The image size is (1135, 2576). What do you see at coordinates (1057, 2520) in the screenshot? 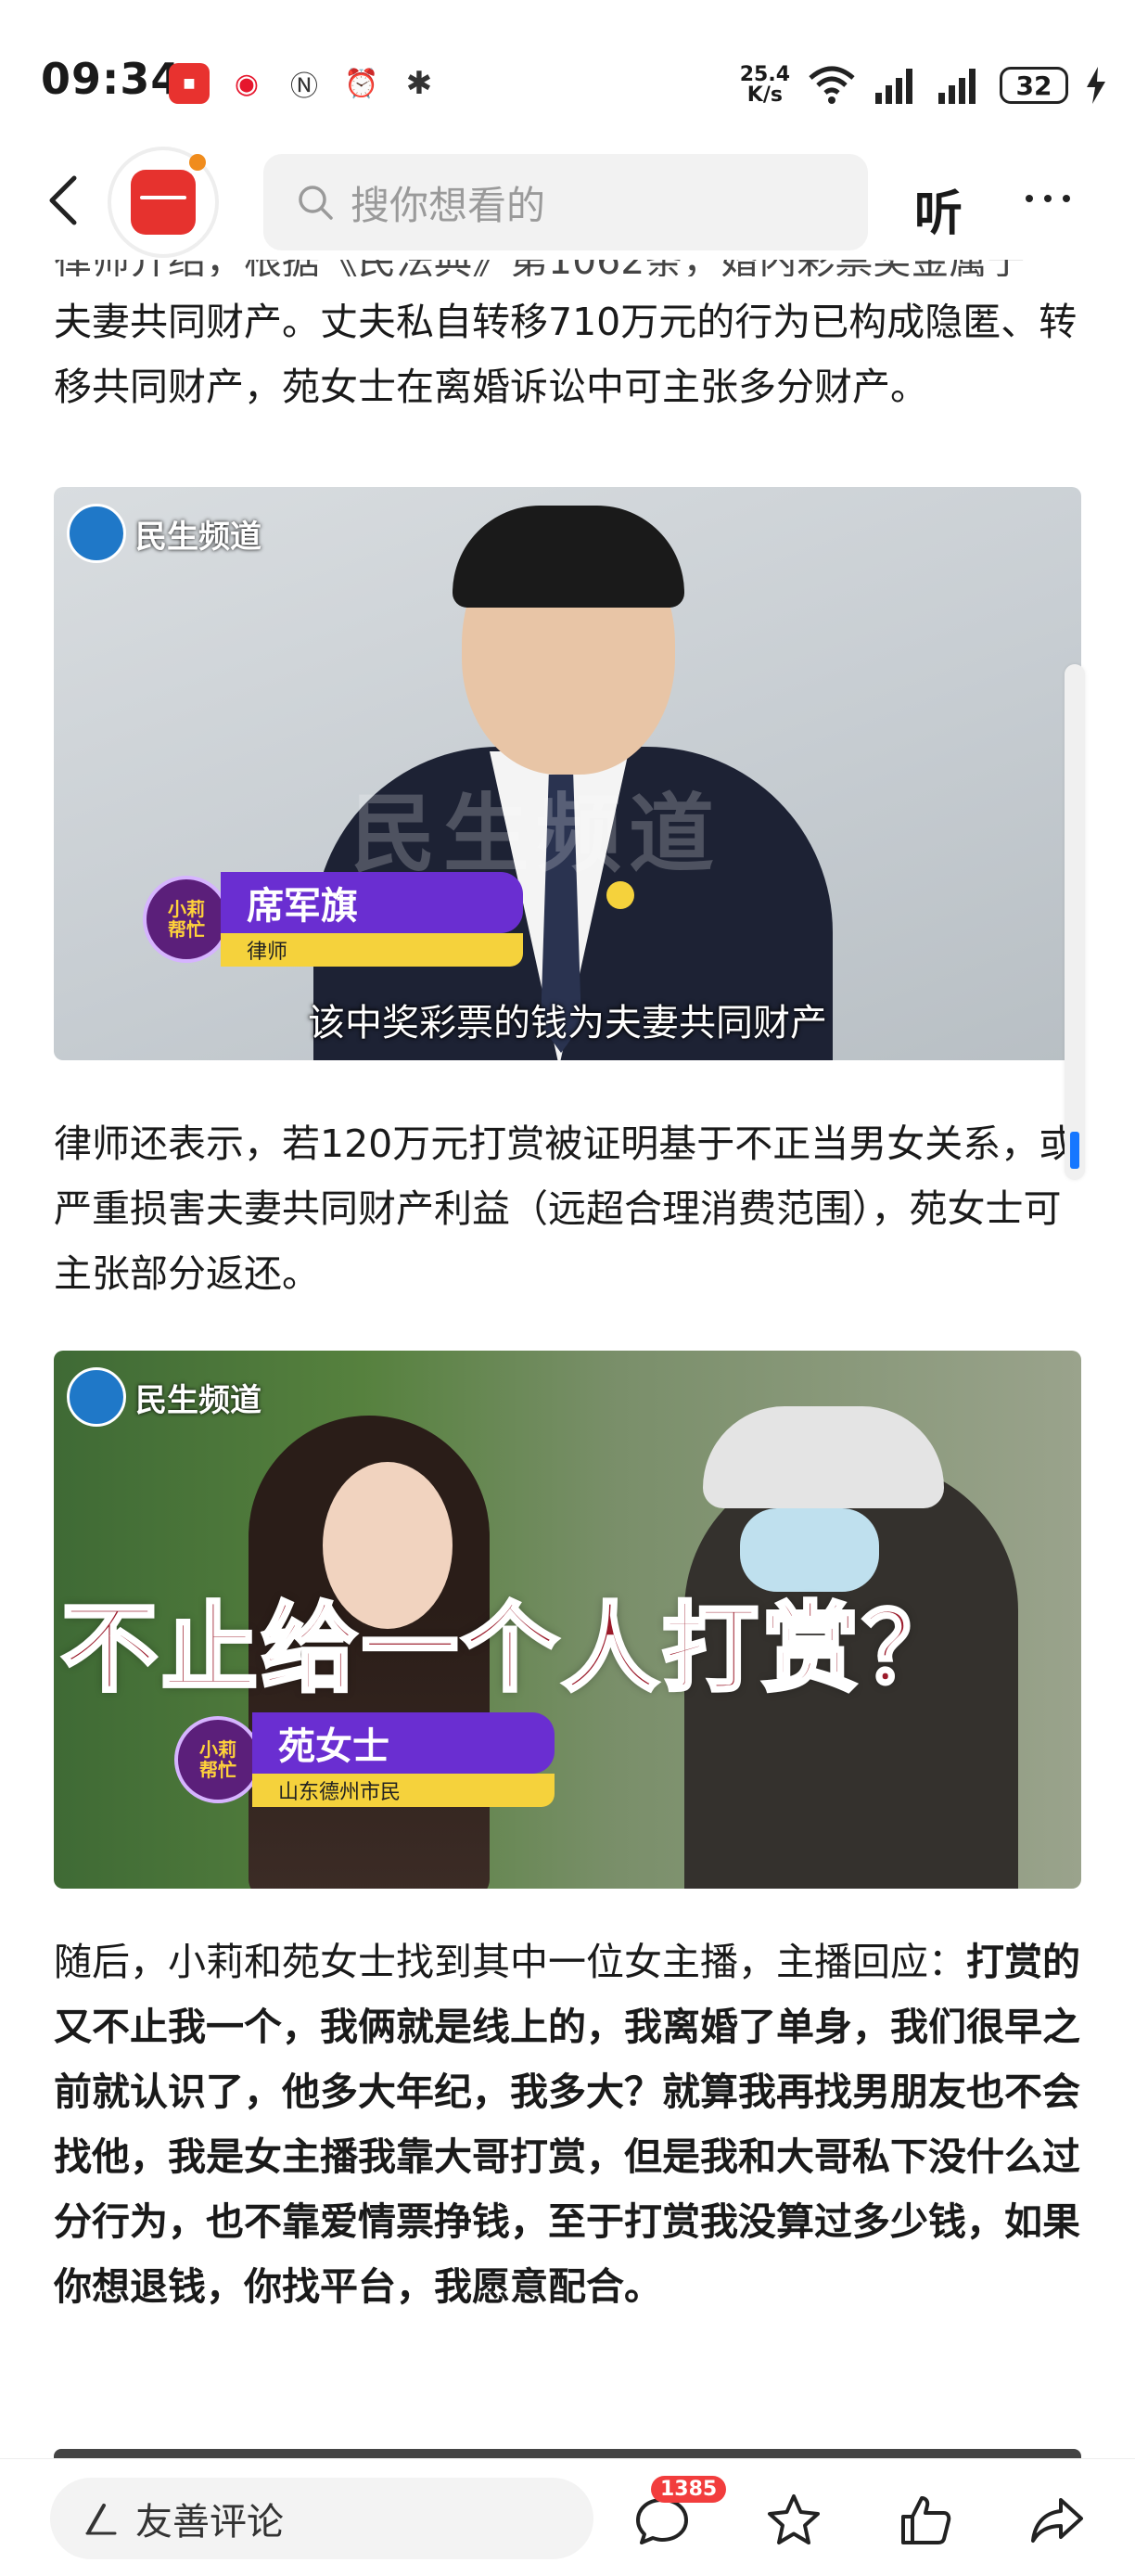
I see `share-arrow-icon` at bounding box center [1057, 2520].